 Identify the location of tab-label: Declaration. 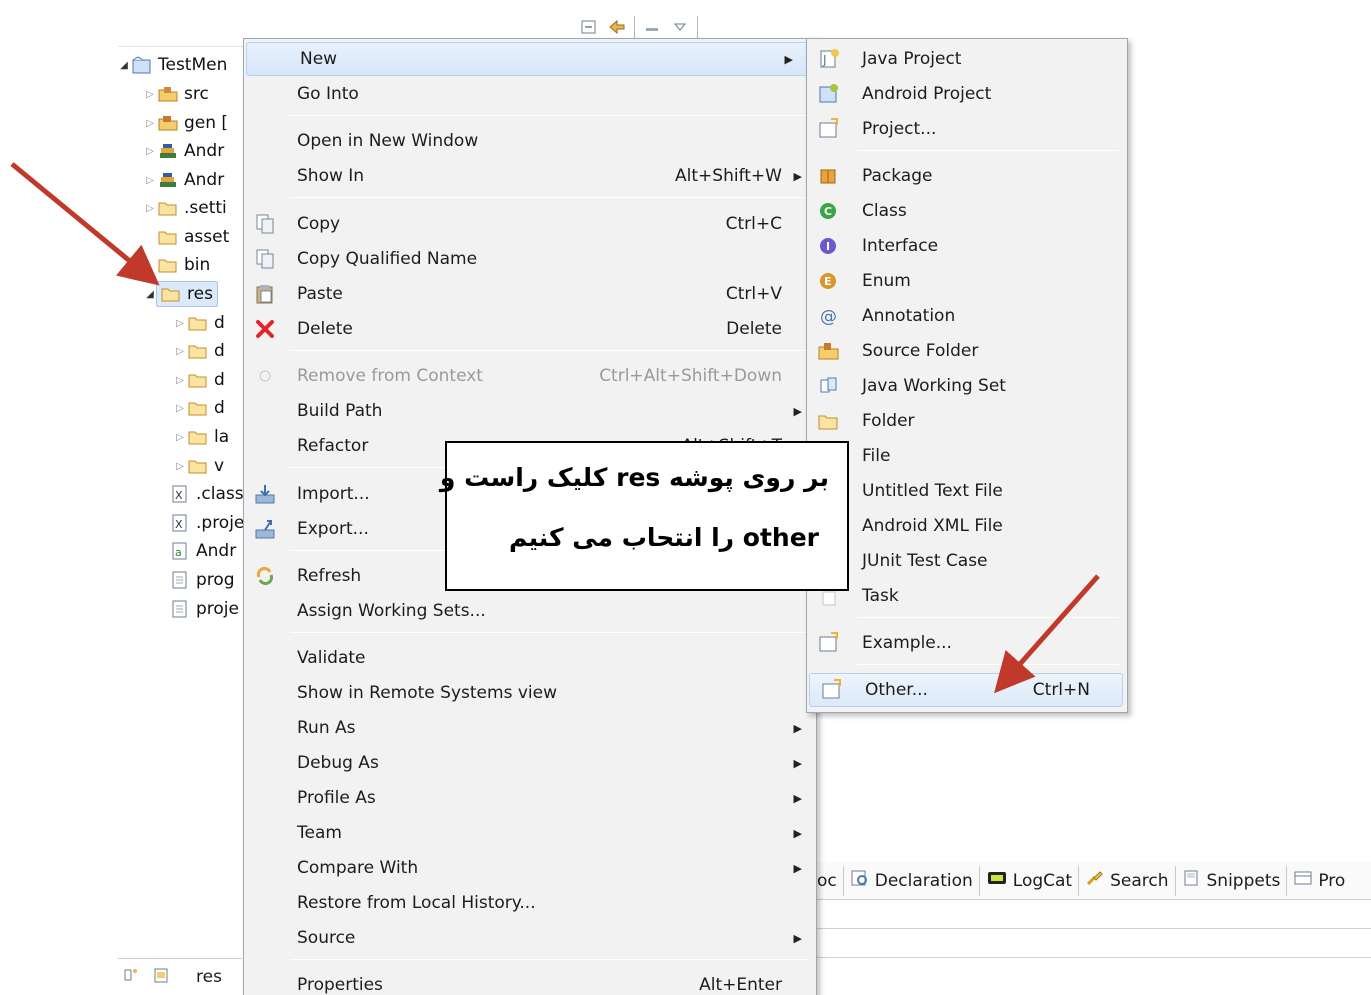
(923, 880).